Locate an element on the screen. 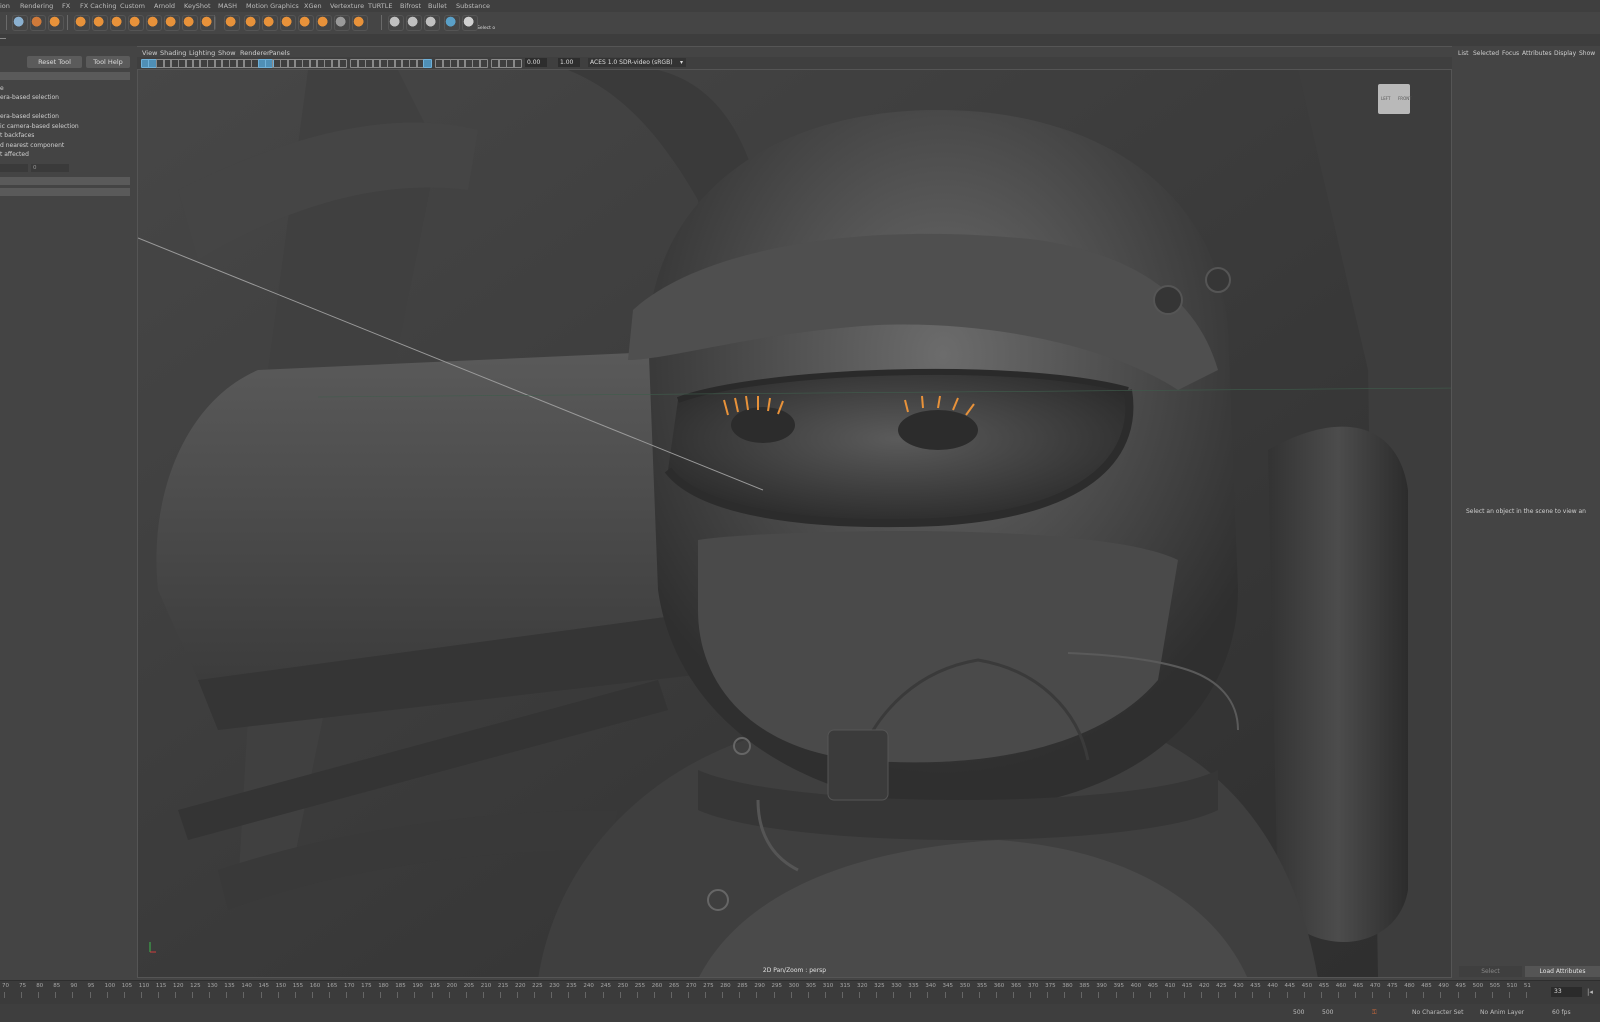 This screenshot has height=1022, width=1600. menu-item: Vertexture is located at coordinates (347, 6).